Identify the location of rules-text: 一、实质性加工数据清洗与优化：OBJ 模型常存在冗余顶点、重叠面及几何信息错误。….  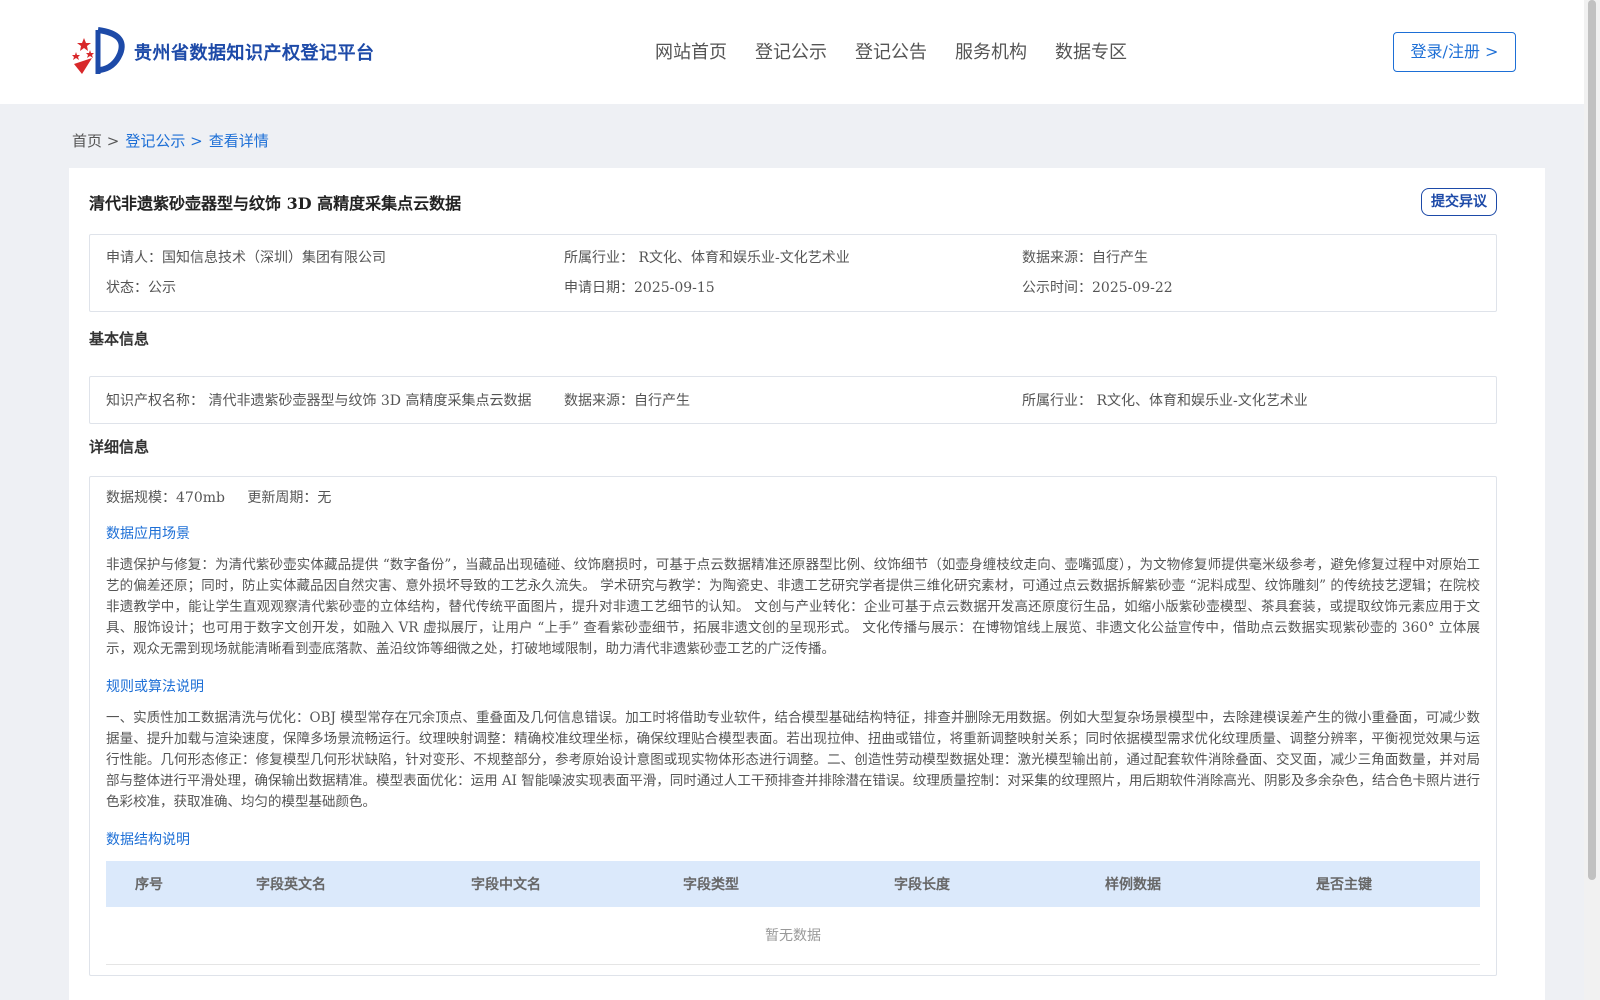
(793, 760).